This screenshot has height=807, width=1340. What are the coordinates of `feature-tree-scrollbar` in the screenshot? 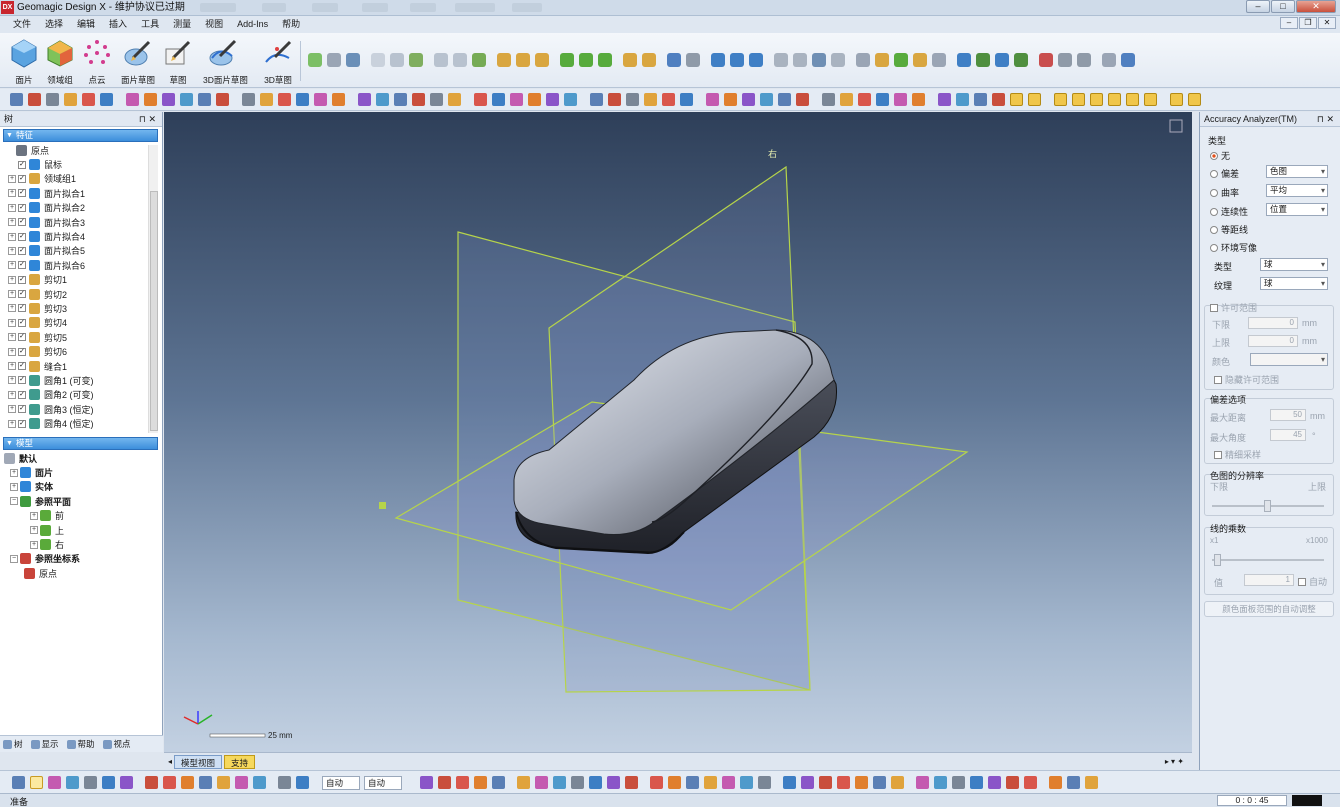 It's located at (153, 289).